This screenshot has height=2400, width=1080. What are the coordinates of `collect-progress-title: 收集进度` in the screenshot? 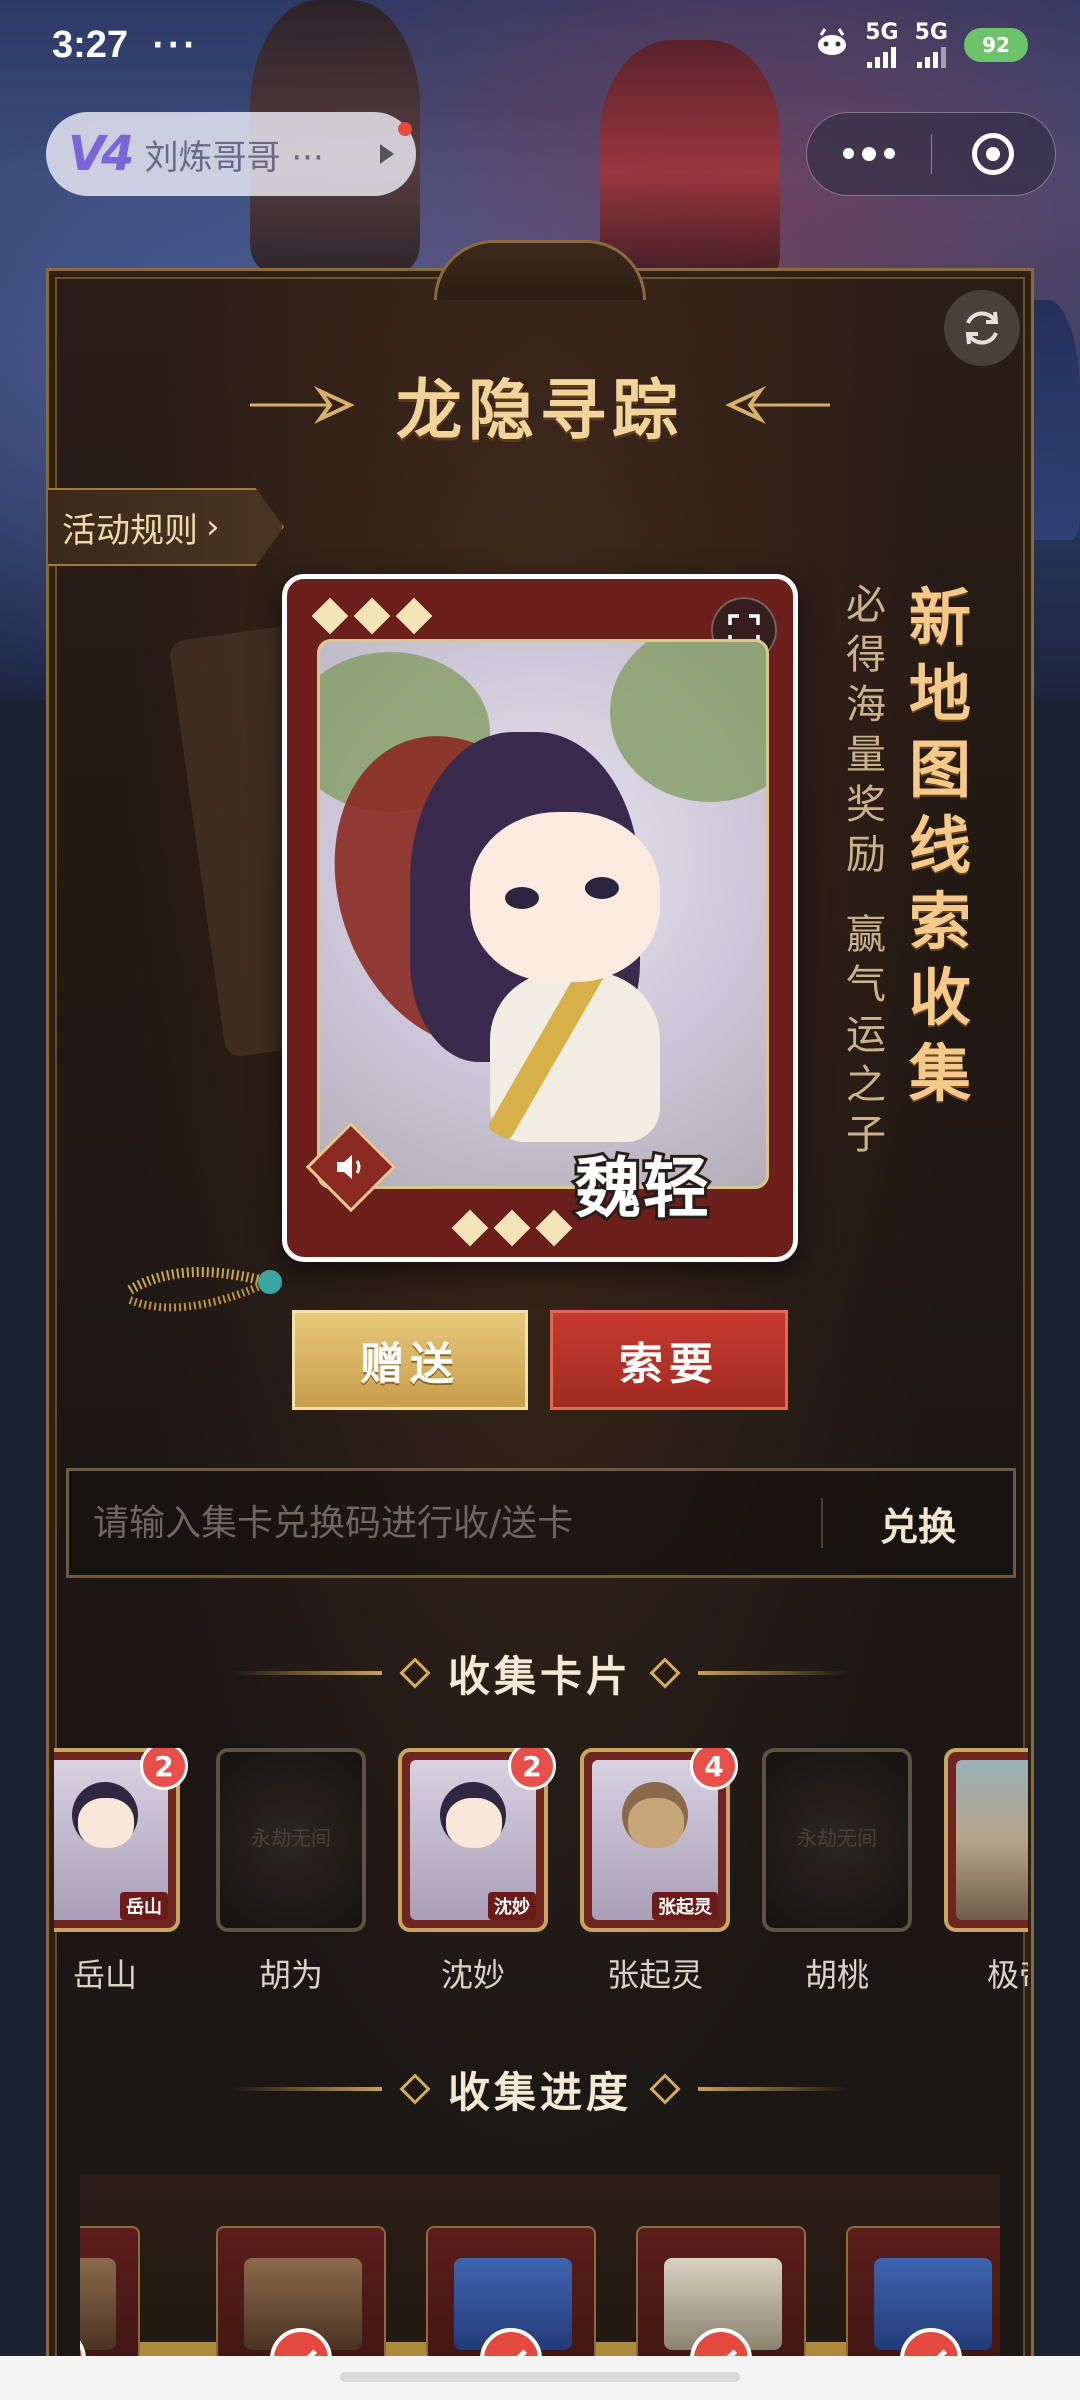 It's located at (539, 2092).